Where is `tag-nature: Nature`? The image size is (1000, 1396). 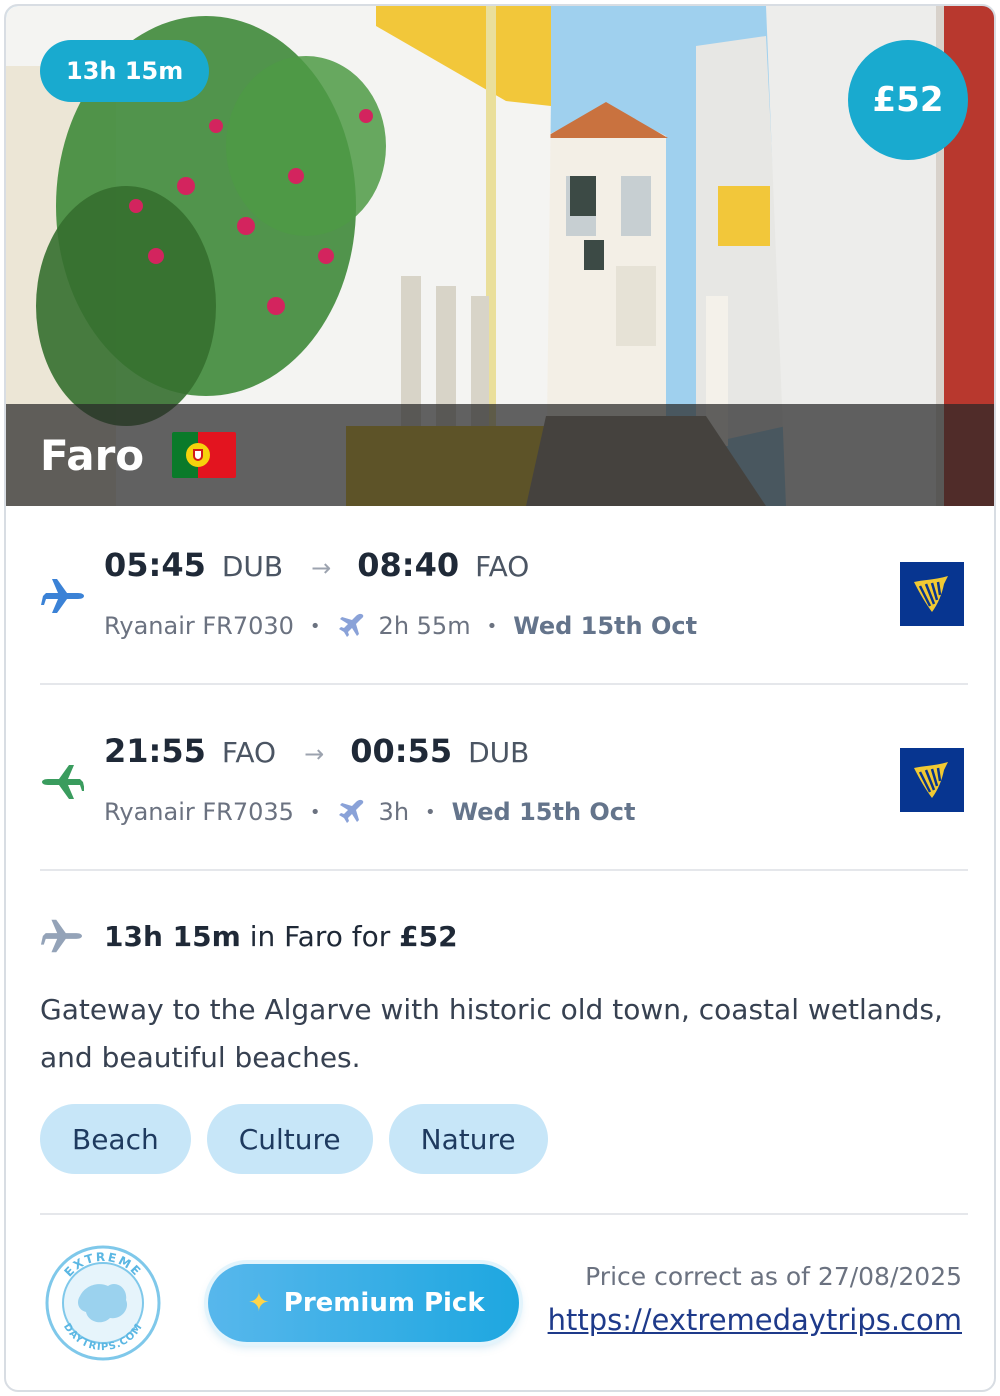
tag-nature: Nature is located at coordinates (468, 1139).